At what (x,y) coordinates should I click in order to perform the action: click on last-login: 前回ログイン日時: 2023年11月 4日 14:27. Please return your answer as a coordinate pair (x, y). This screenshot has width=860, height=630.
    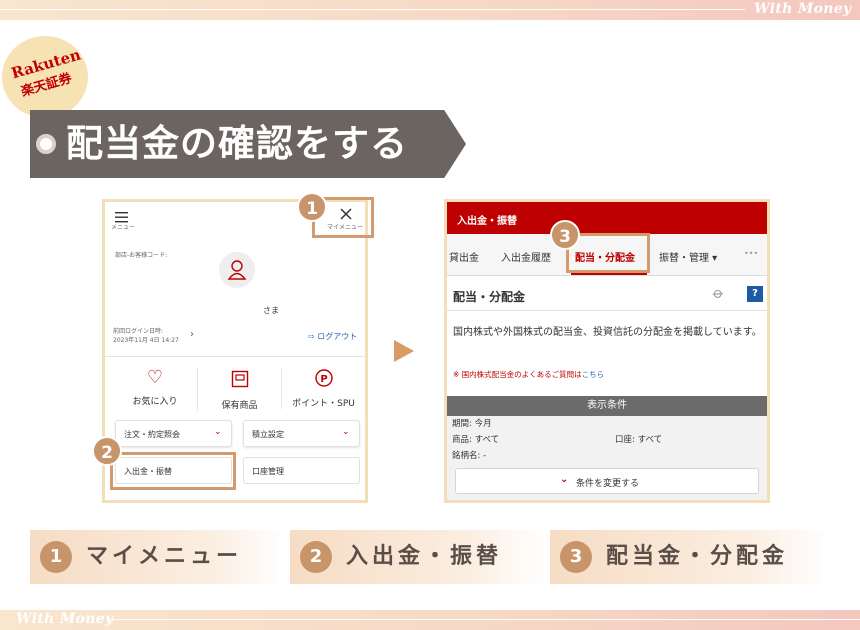
    Looking at the image, I should click on (146, 335).